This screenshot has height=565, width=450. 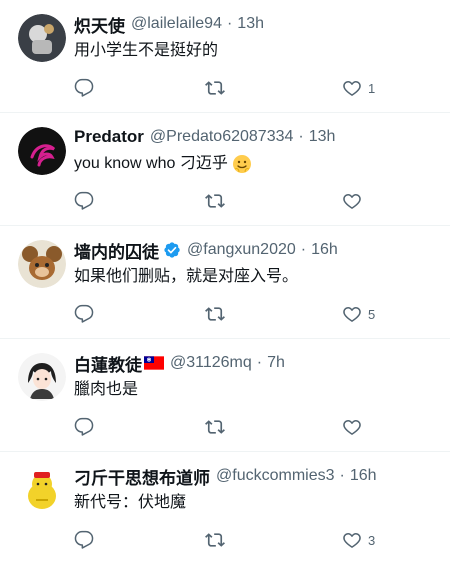 What do you see at coordinates (109, 137) in the screenshot?
I see `display-name: Predator` at bounding box center [109, 137].